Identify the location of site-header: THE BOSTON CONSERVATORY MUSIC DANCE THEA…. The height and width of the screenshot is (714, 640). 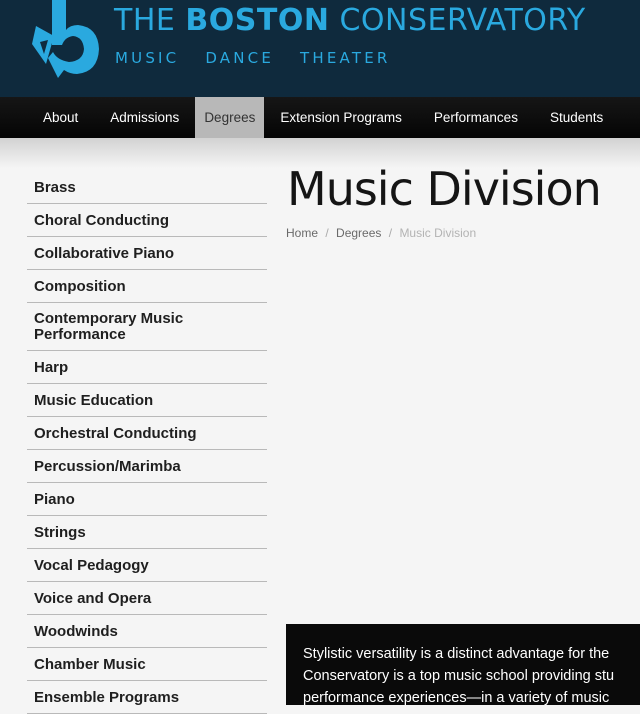
(320, 48).